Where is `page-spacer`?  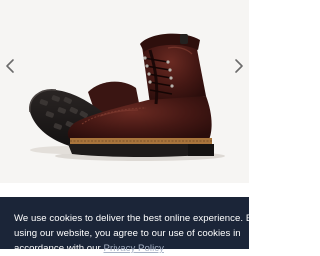 page-spacer is located at coordinates (124, 190).